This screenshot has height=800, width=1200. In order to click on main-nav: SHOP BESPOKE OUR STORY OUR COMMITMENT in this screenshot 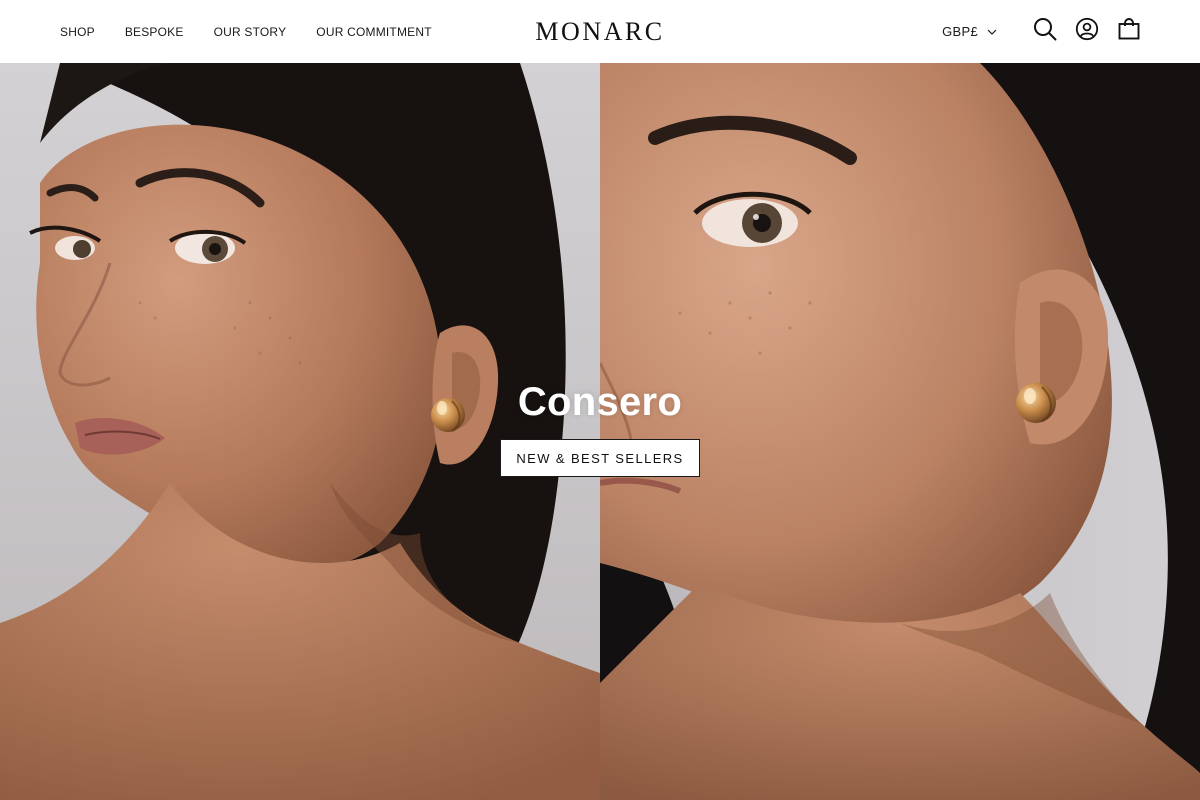, I will do `click(261, 31)`.